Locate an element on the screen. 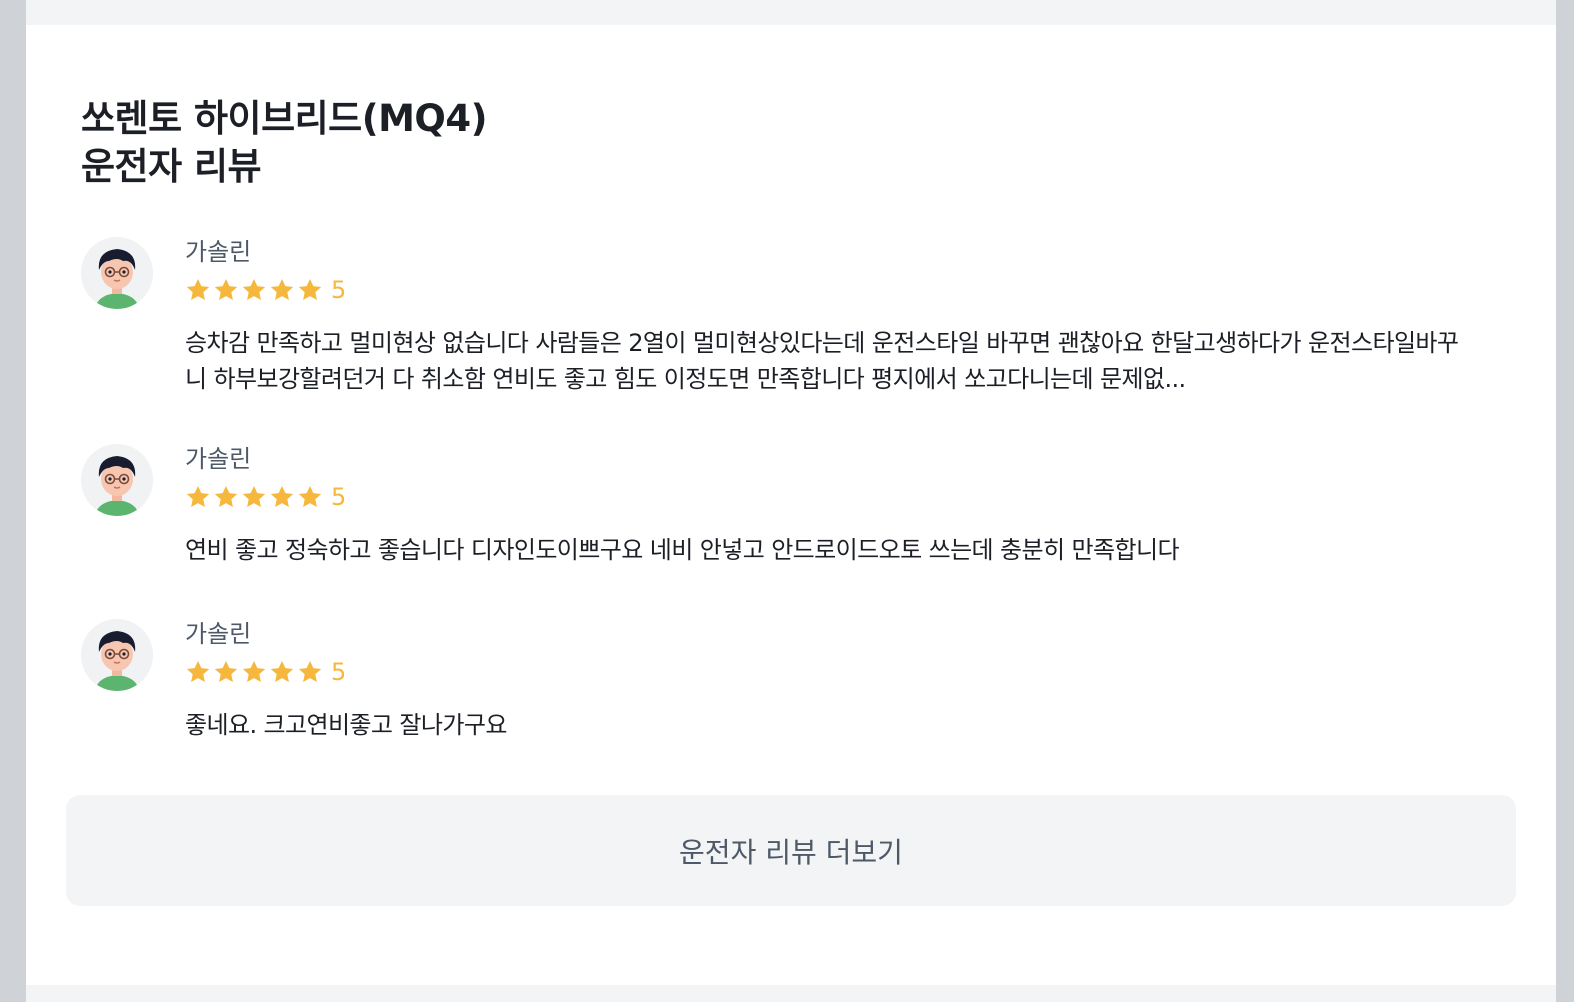  section-title-line1: 쏘렌토 하이브리드(MQ4) is located at coordinates (284, 118).